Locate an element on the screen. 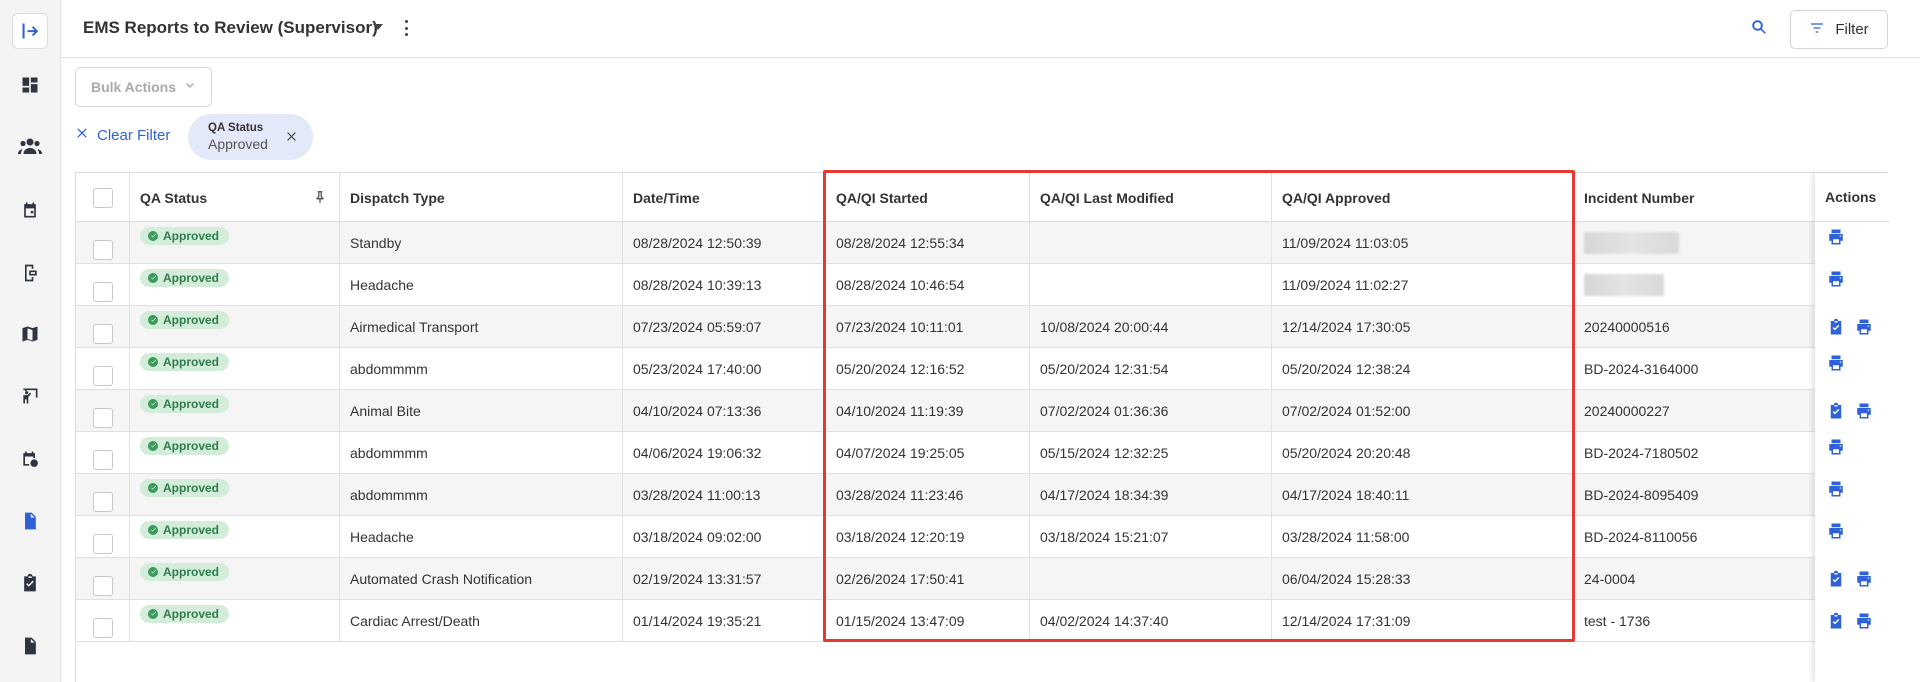  document-edit-icon is located at coordinates (30, 646).